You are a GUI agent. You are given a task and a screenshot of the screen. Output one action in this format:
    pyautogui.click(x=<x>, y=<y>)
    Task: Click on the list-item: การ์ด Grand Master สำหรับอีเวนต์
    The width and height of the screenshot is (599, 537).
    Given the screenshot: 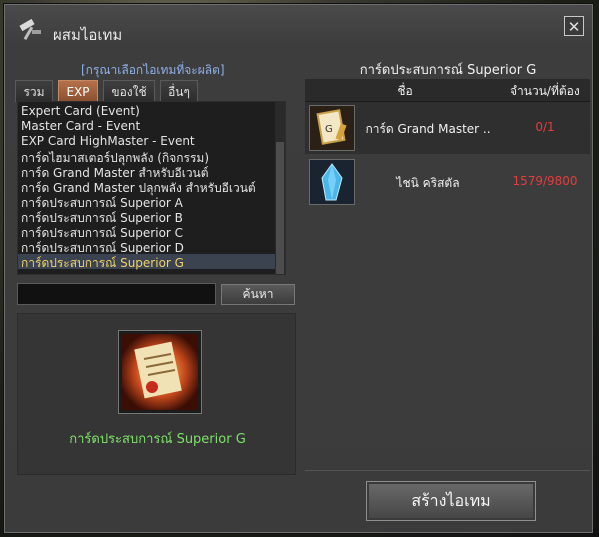 What is the action you would take?
    pyautogui.click(x=115, y=172)
    